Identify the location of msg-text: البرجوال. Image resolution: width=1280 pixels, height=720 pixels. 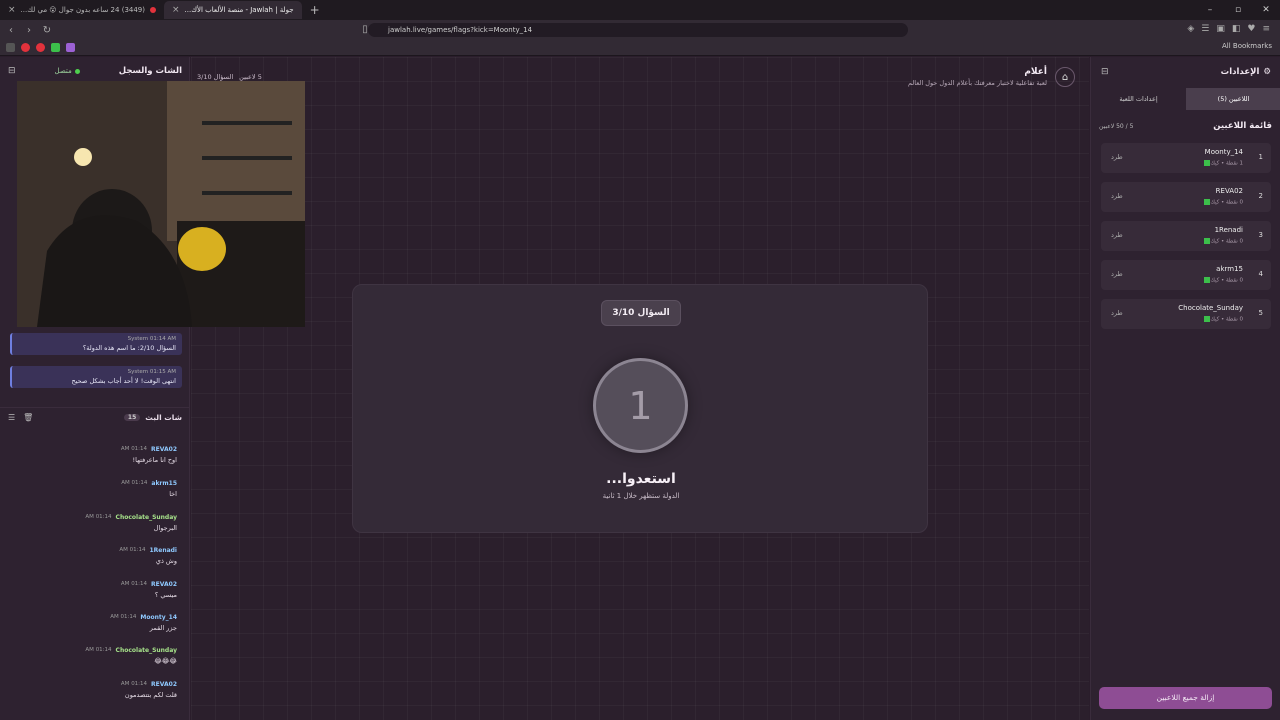
(165, 528).